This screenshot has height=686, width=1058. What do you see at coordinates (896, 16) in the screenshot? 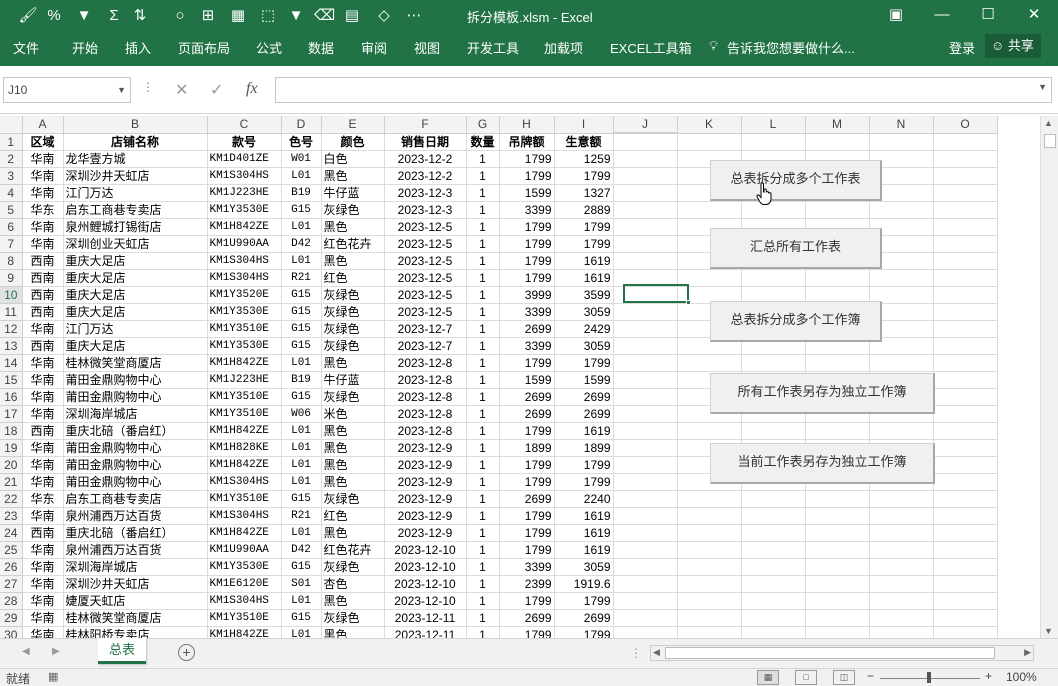
I see `ribbon-display-options-icon: ▣` at bounding box center [896, 16].